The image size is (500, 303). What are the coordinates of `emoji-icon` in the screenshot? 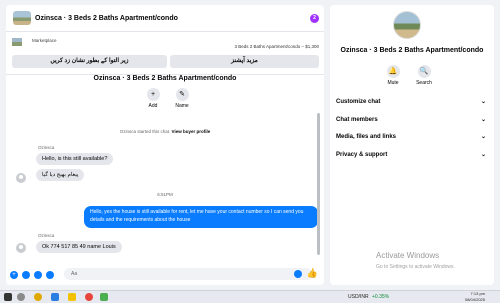 It's located at (298, 274).